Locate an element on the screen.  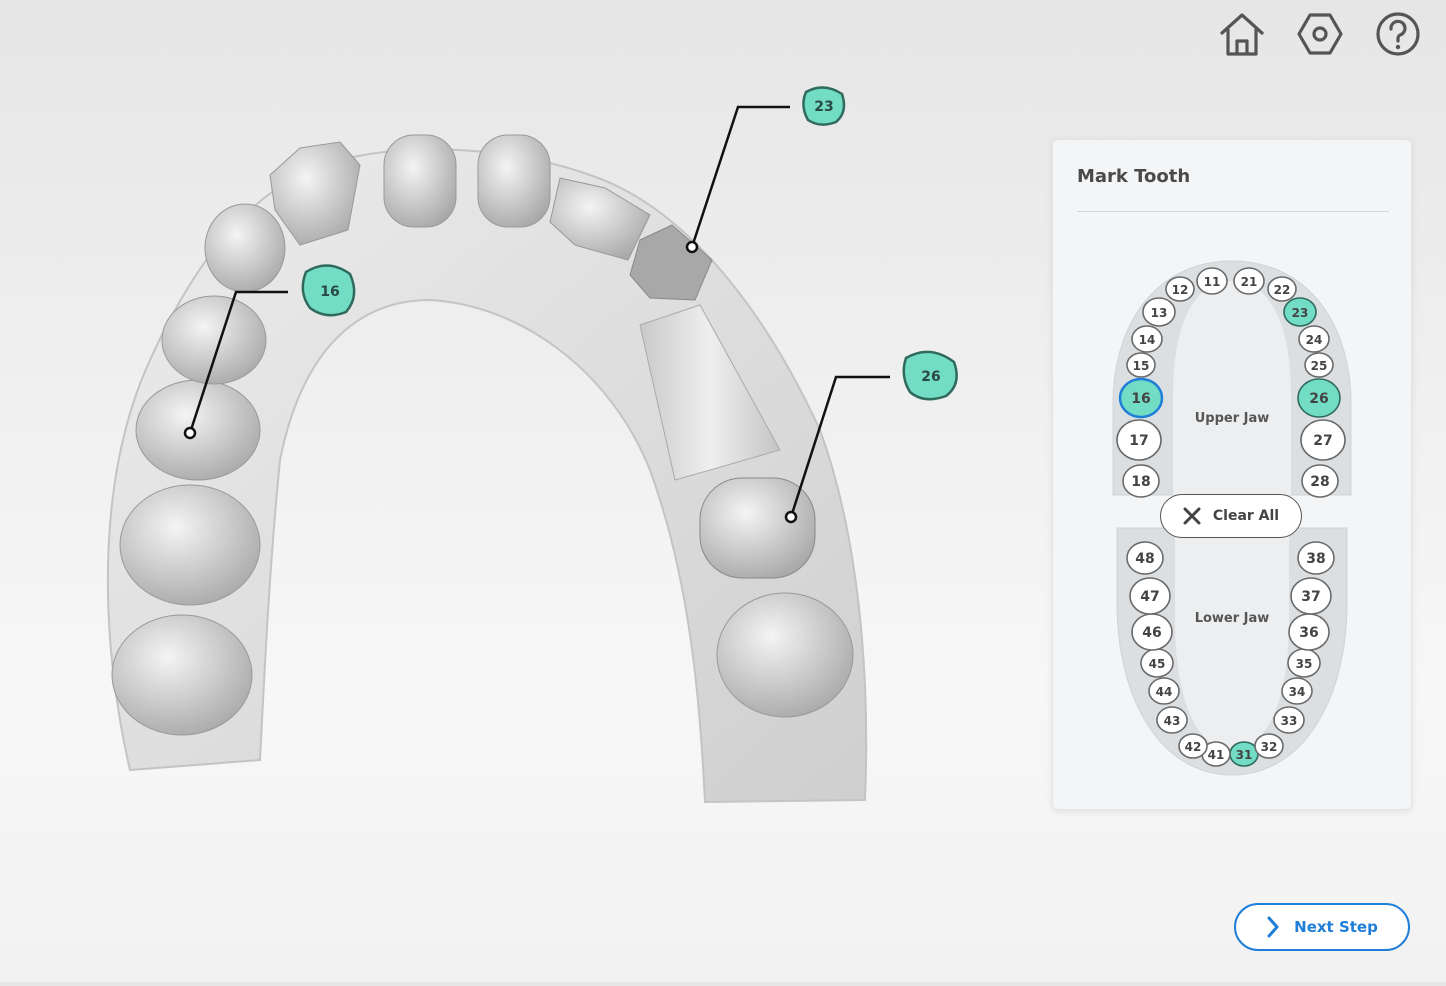
tooth-45: 45 is located at coordinates (1157, 663).